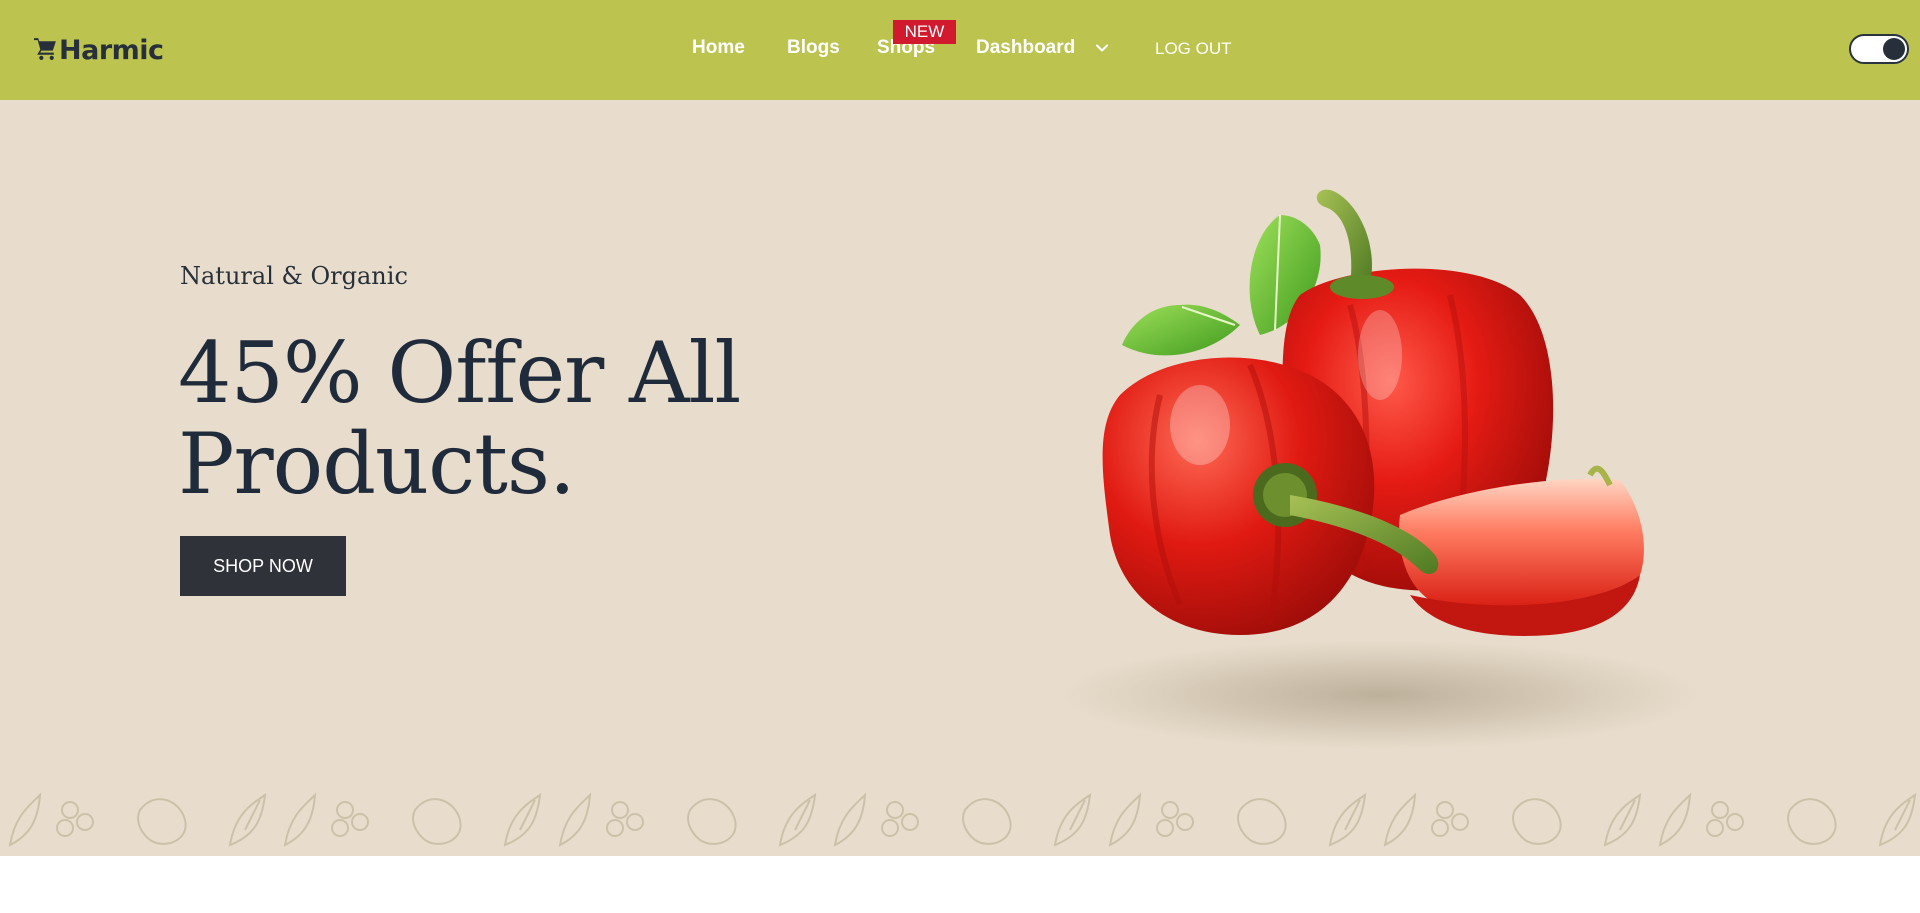  I want to click on main-nav: Home Blogs Shops NEW Dashboard LOG OUT, so click(960, 50).